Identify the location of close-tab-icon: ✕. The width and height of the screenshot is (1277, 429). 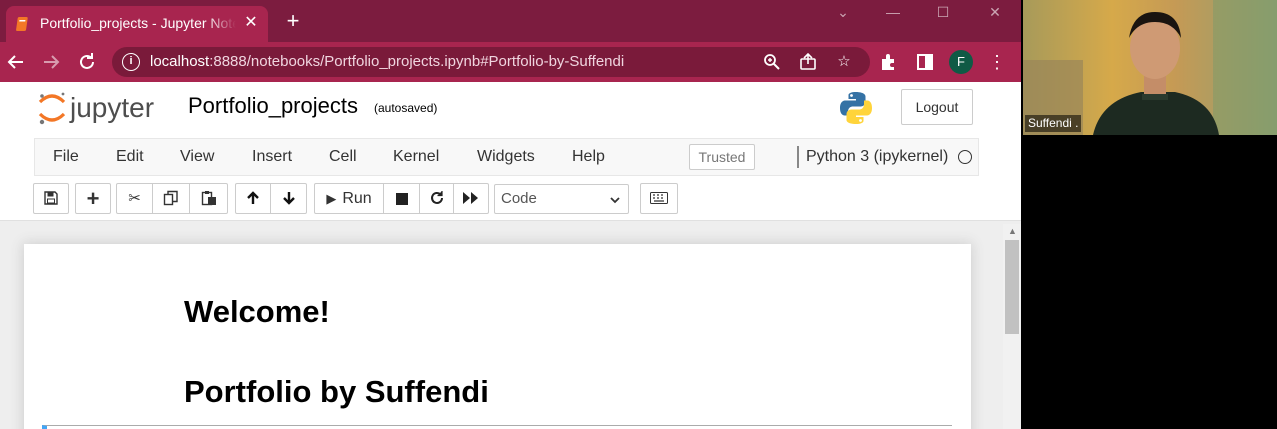
(251, 23).